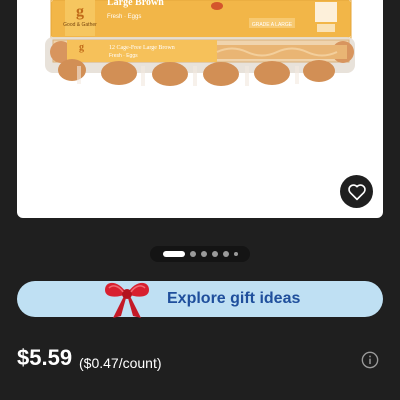  What do you see at coordinates (142, 48) in the screenshot?
I see `svg-text: 12 Cage-Free Large Brown` at bounding box center [142, 48].